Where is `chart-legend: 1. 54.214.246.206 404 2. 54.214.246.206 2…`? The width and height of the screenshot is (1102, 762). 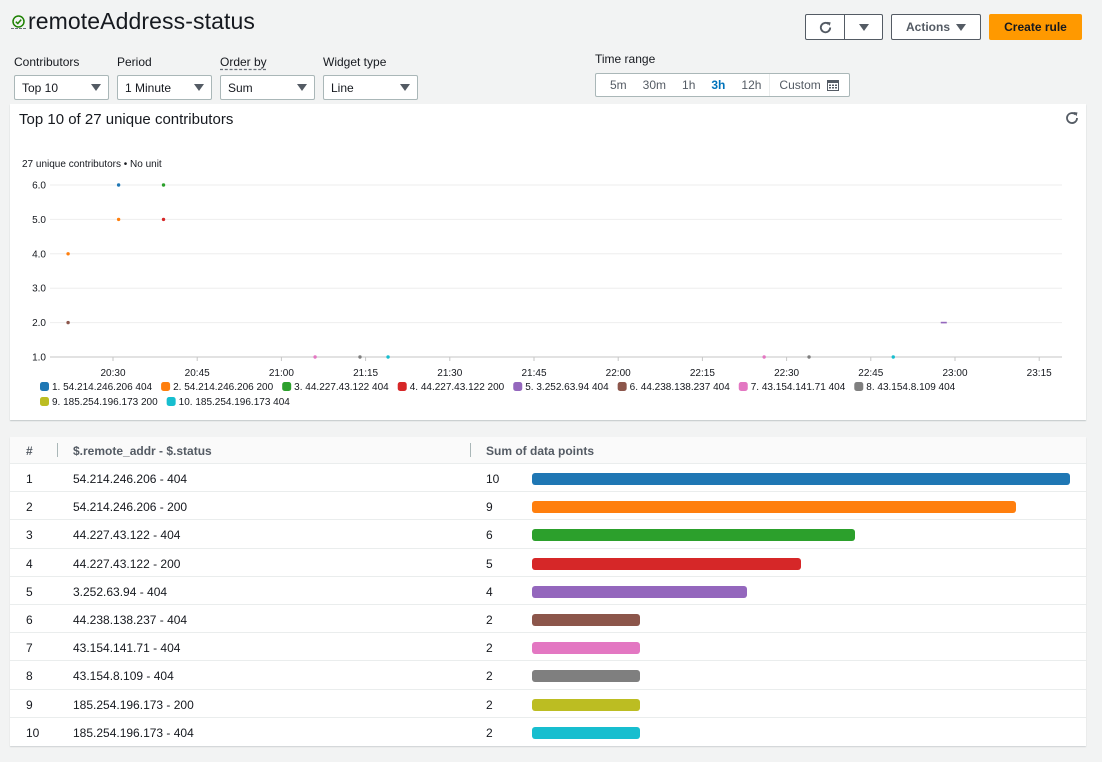
chart-legend: 1. 54.214.246.206 404 2. 54.214.246.206 2… is located at coordinates (498, 395).